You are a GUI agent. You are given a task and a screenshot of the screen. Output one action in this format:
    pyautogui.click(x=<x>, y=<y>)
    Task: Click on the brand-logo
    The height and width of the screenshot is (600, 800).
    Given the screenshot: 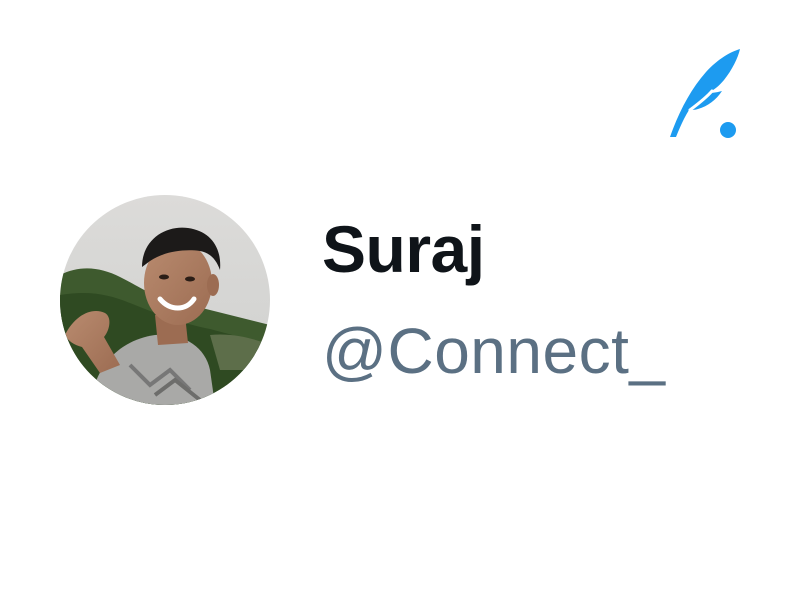 What is the action you would take?
    pyautogui.click(x=705, y=94)
    